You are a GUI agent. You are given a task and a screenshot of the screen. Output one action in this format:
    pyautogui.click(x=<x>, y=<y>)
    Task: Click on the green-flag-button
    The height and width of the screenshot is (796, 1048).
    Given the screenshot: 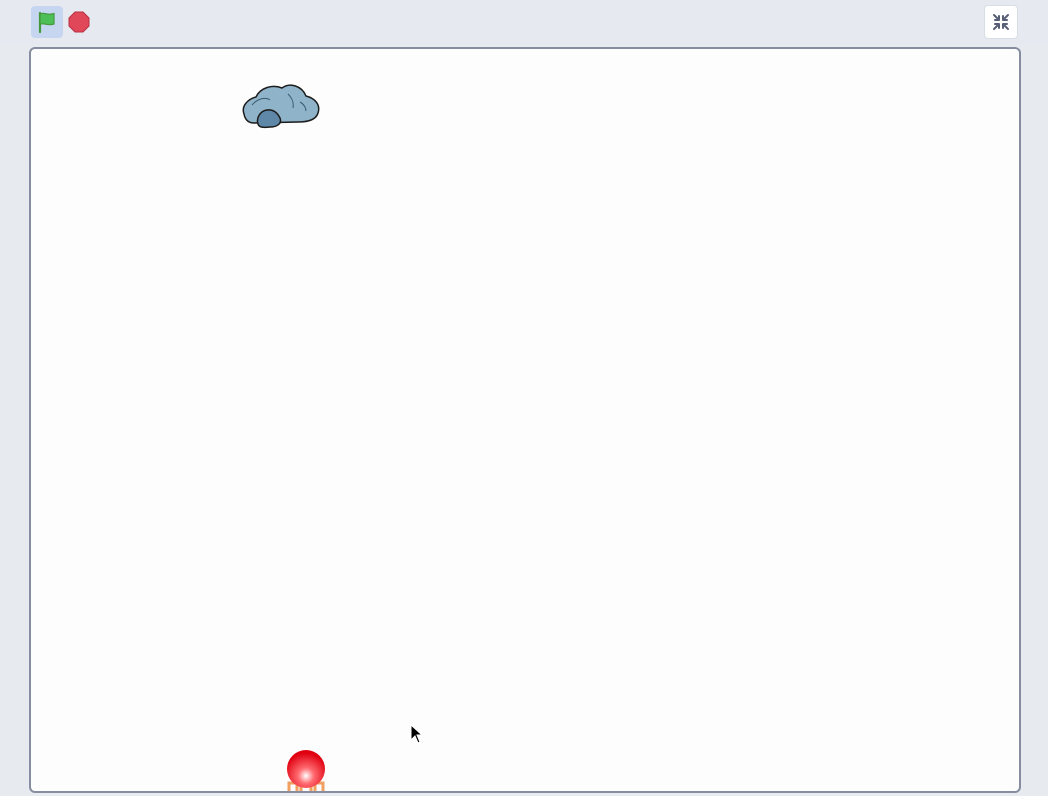 What is the action you would take?
    pyautogui.click(x=47, y=22)
    